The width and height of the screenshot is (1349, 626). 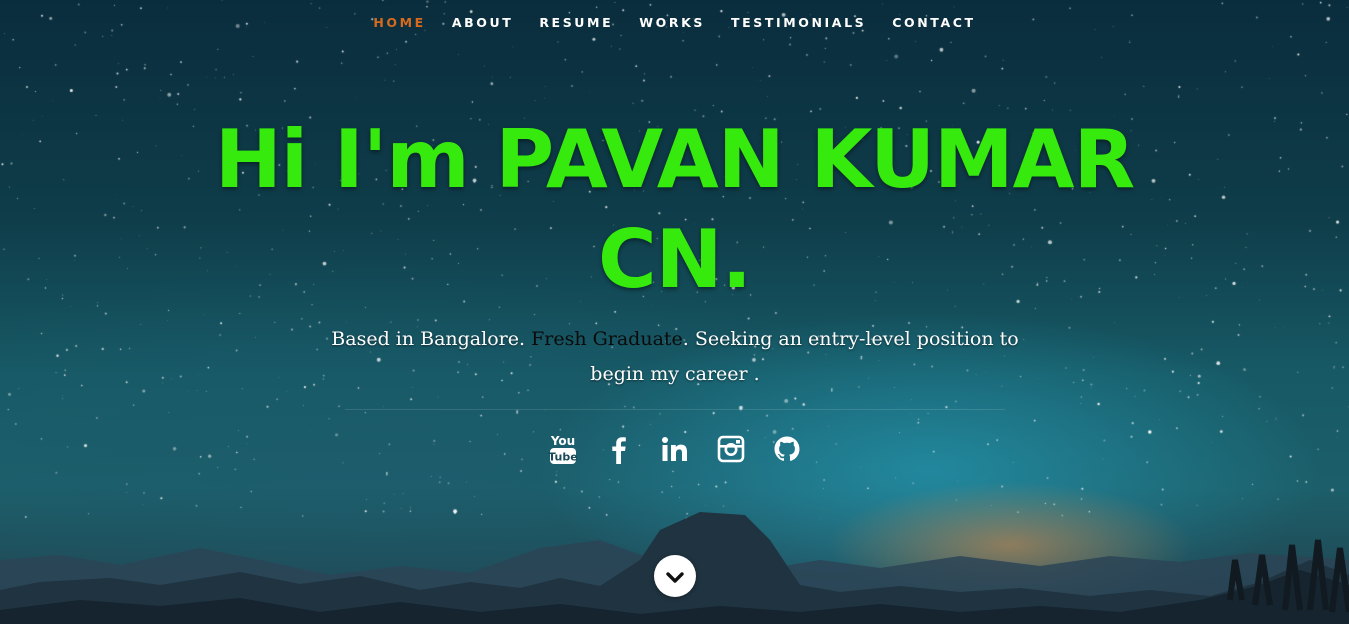 I want to click on svg-text: You, so click(x=561, y=441).